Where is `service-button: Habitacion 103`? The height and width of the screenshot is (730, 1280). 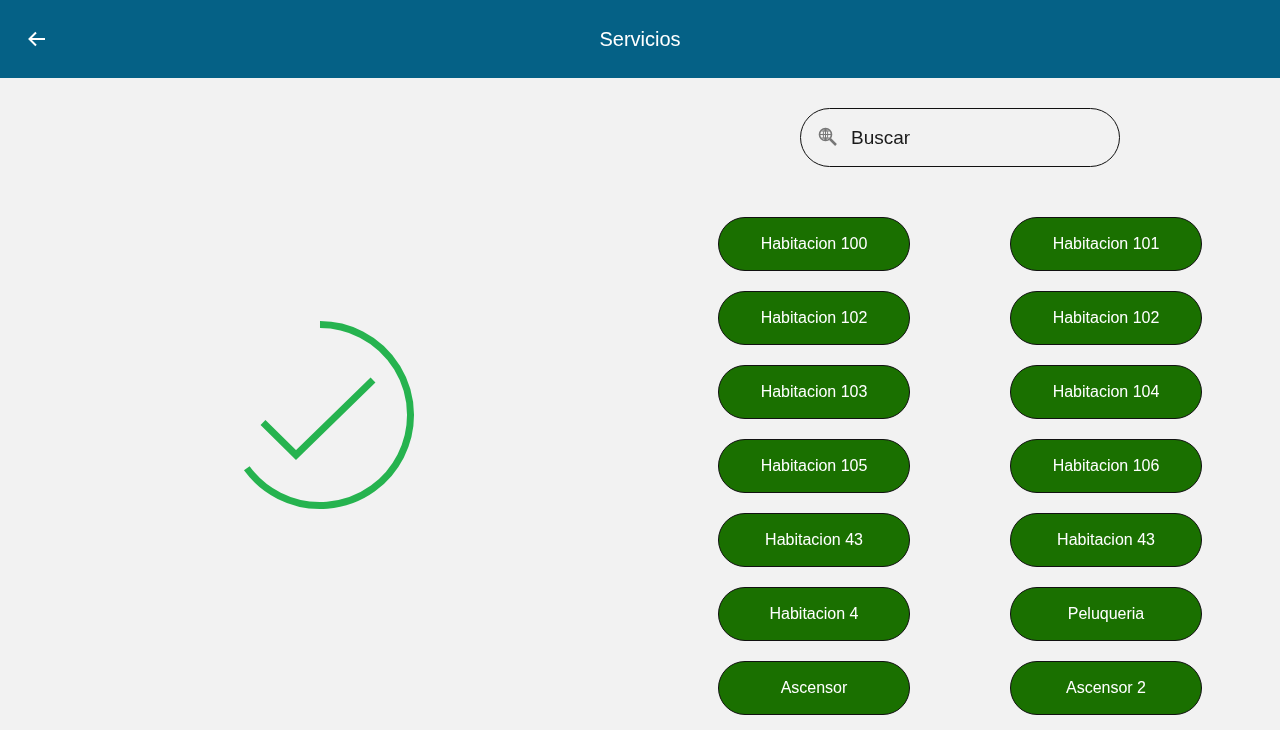
service-button: Habitacion 103 is located at coordinates (814, 392).